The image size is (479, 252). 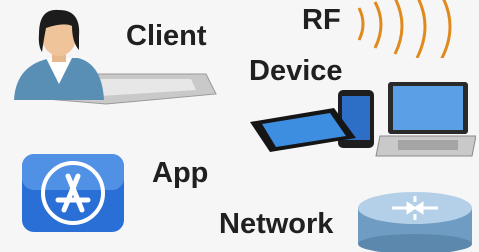 What do you see at coordinates (363, 119) in the screenshot?
I see `tablet-phone-laptop-icon` at bounding box center [363, 119].